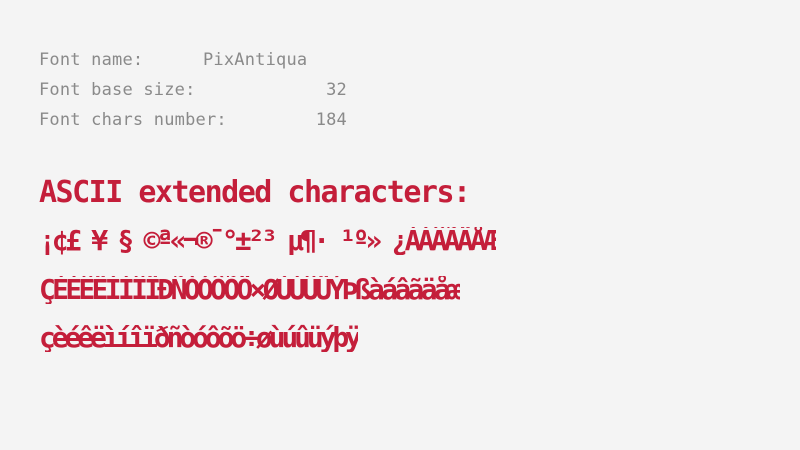 The height and width of the screenshot is (450, 800). Describe the element at coordinates (254, 193) in the screenshot. I see `sample-heading: ASCII extended characters:` at that location.